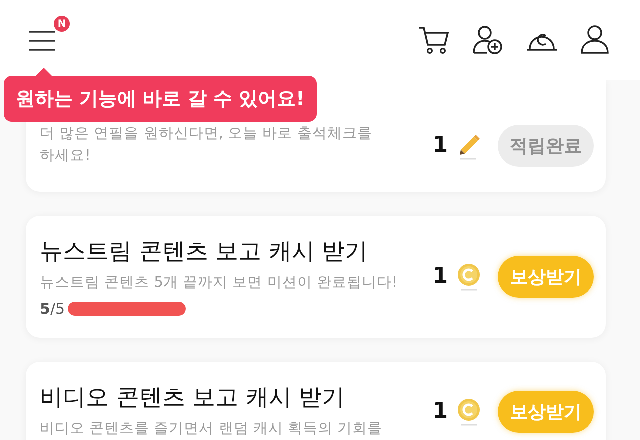  What do you see at coordinates (193, 399) in the screenshot?
I see `mission-title: 비디오 콘텐츠 보고 캐시 받기` at bounding box center [193, 399].